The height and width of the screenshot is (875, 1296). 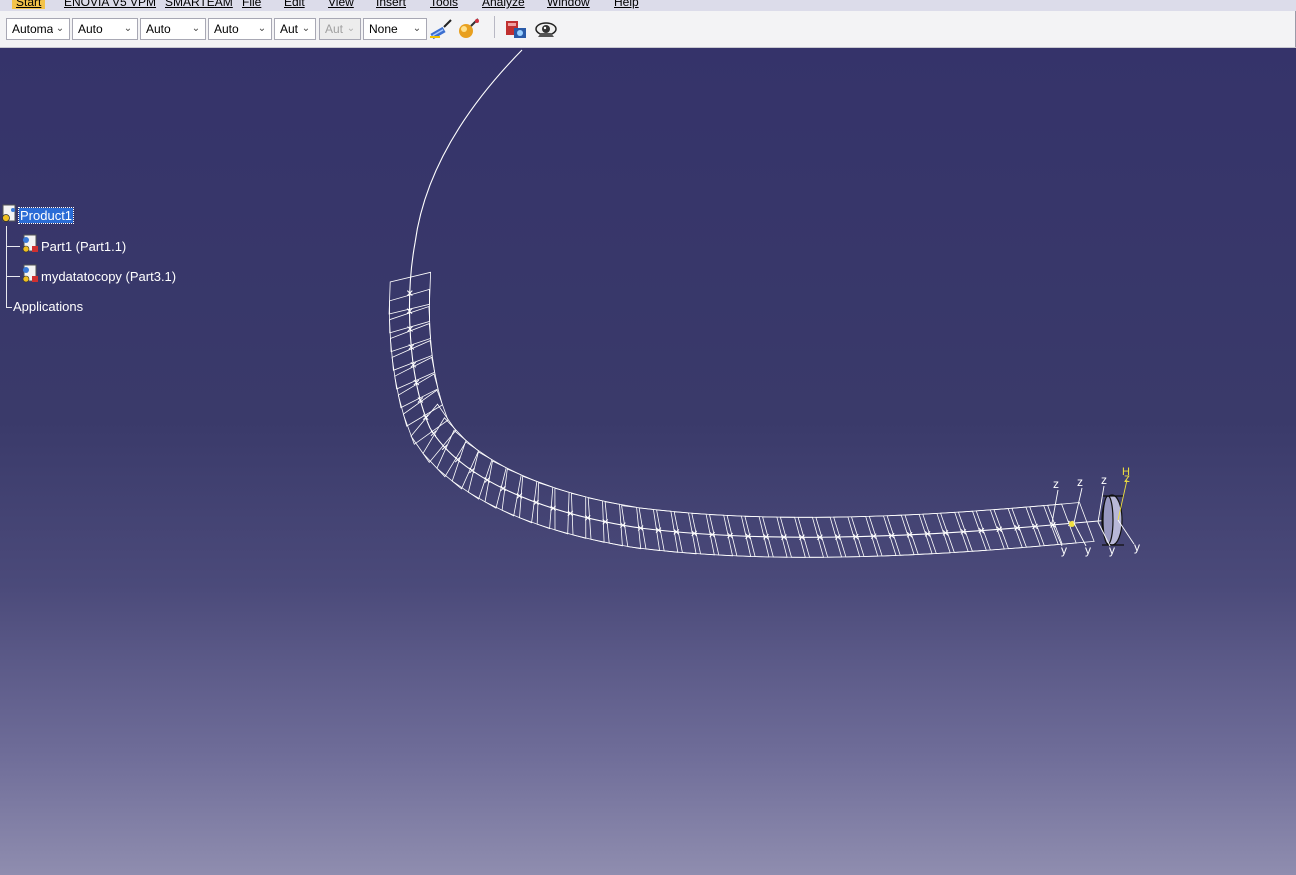 What do you see at coordinates (441, 29) in the screenshot?
I see `format-painter-icon` at bounding box center [441, 29].